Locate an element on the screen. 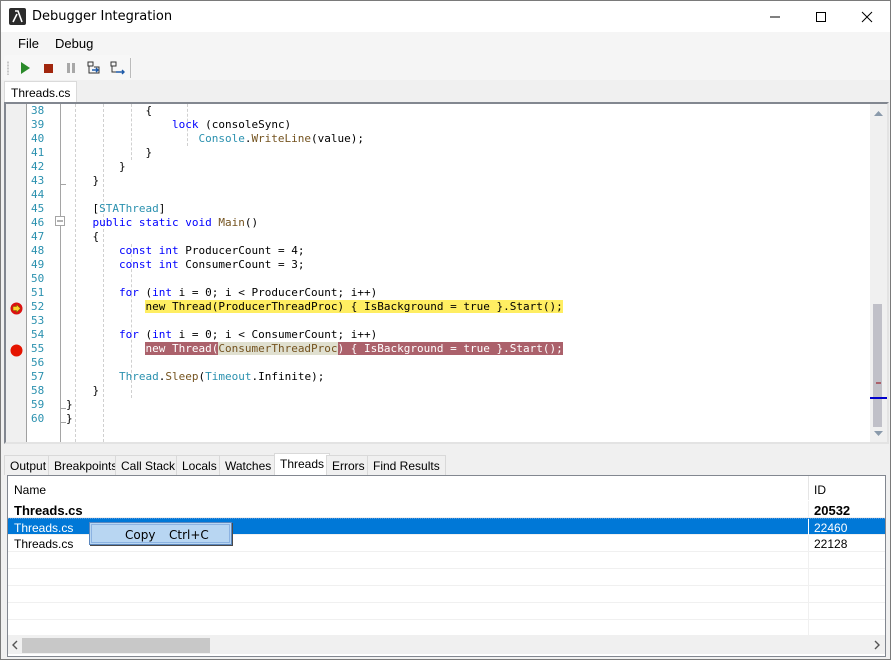 The image size is (891, 660). step-over-icon is located at coordinates (117, 68).